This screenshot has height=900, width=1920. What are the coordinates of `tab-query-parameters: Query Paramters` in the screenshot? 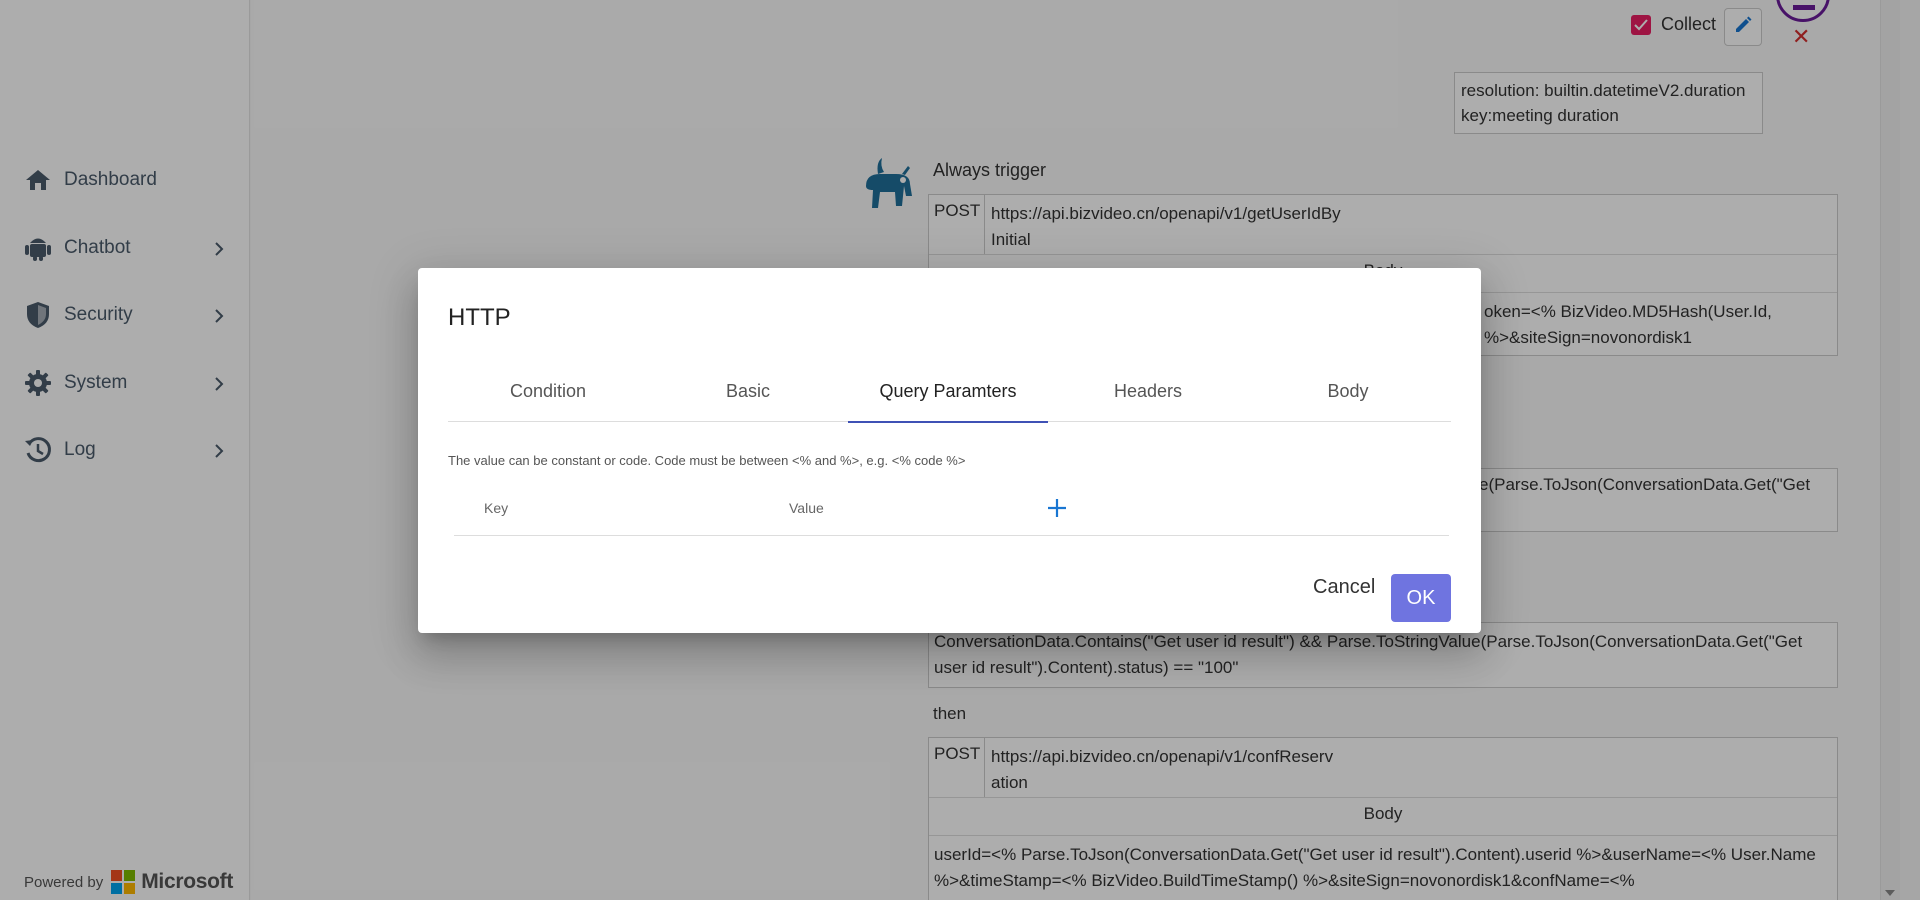 It's located at (948, 391).